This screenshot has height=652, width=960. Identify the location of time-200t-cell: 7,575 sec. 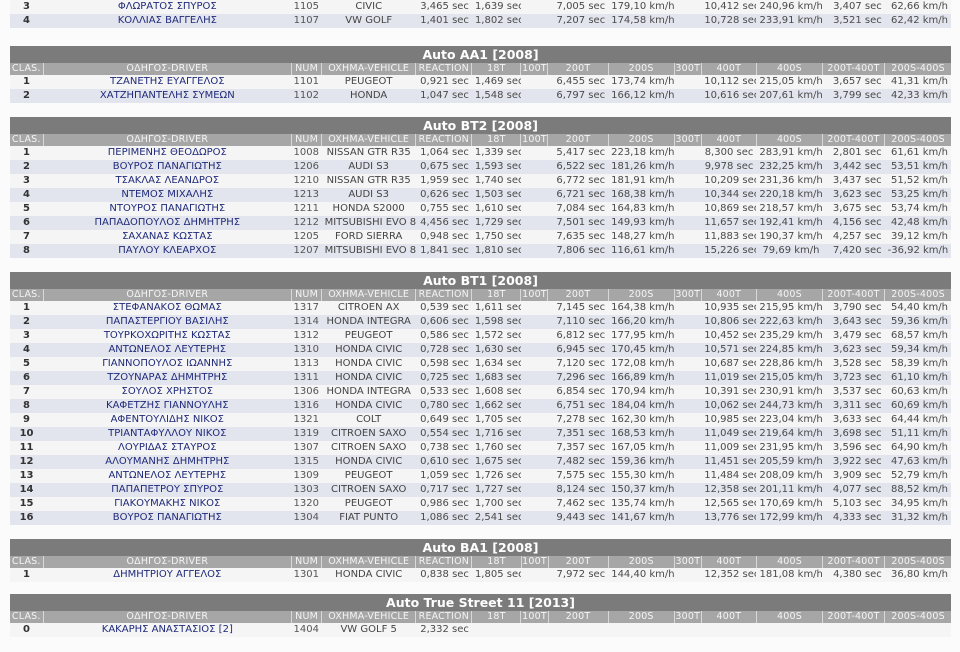
(578, 476).